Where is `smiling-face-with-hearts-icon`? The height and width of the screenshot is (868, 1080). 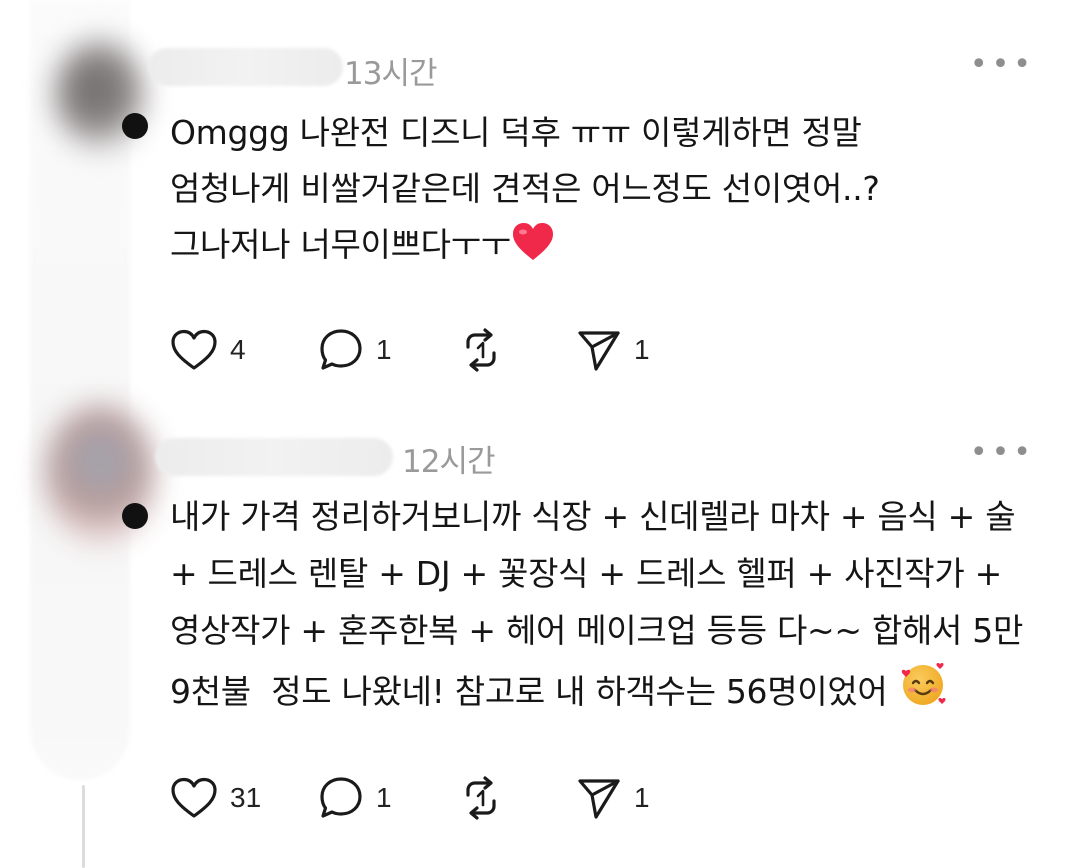 smiling-face-with-hearts-icon is located at coordinates (923, 692).